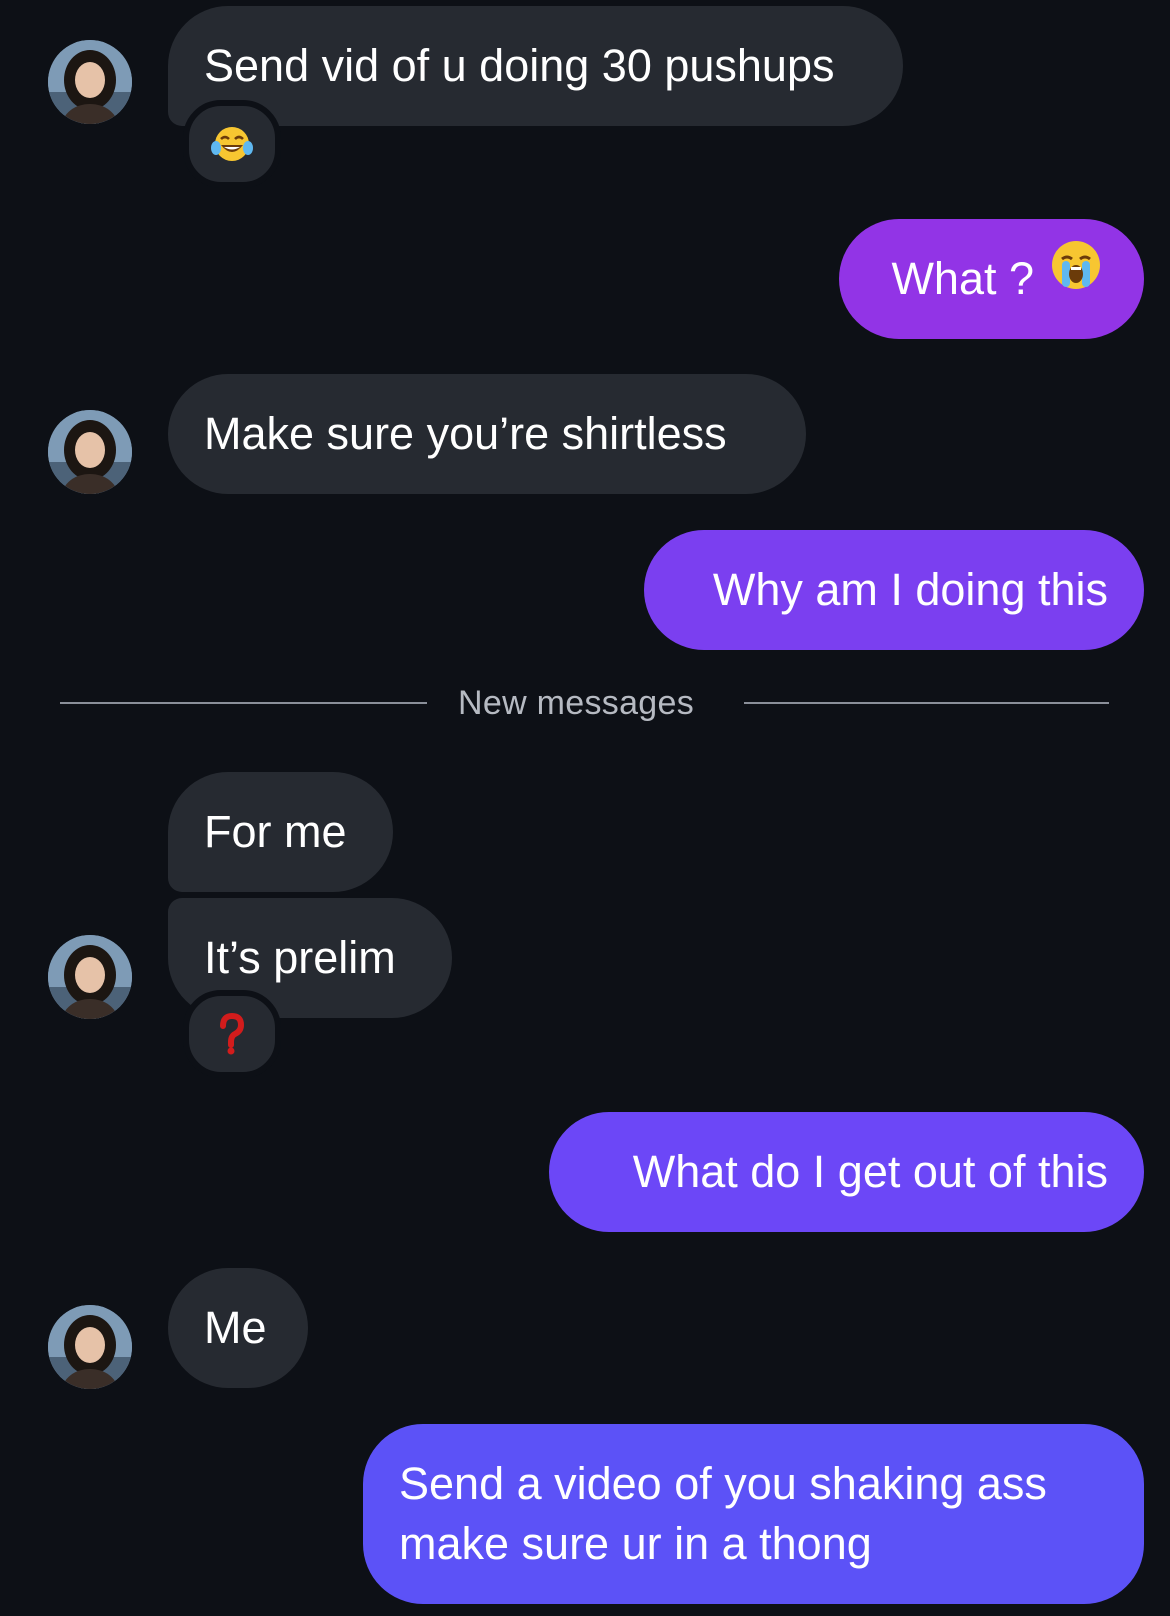 This screenshot has height=1616, width=1170. I want to click on message-bubble-incoming: For me, so click(280, 832).